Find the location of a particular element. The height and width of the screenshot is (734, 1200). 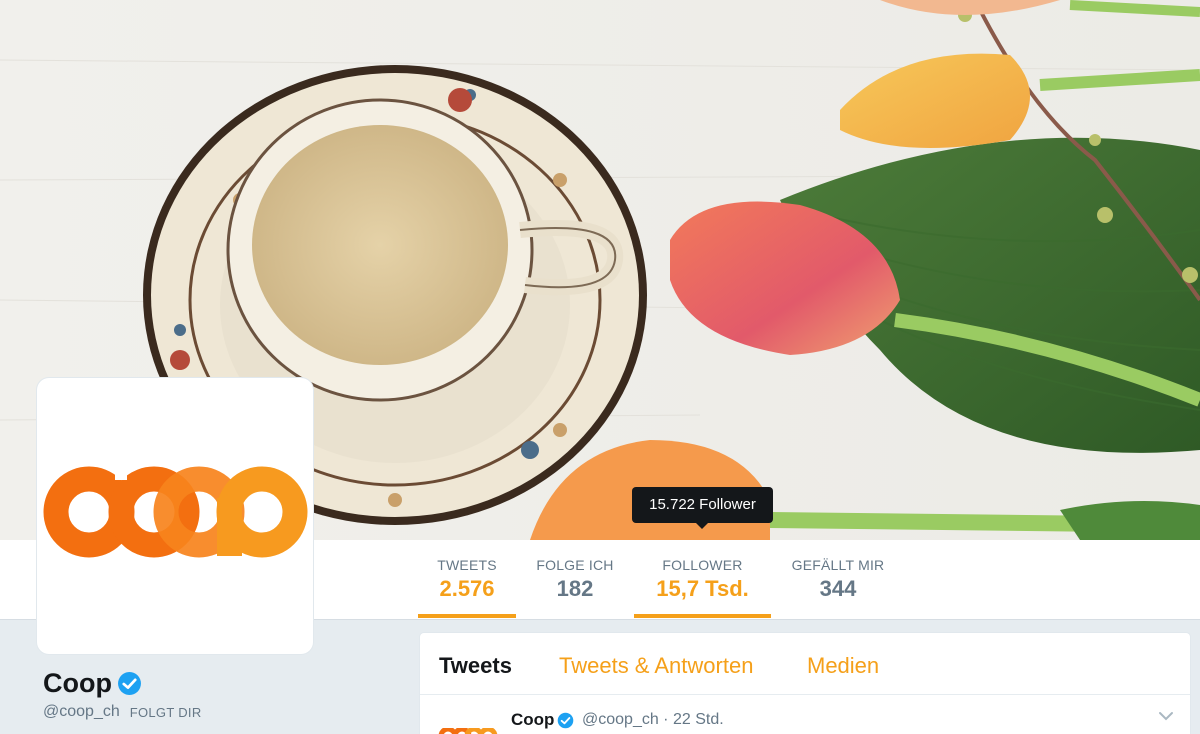

tweet-author-name: Coop is located at coordinates (532, 720).